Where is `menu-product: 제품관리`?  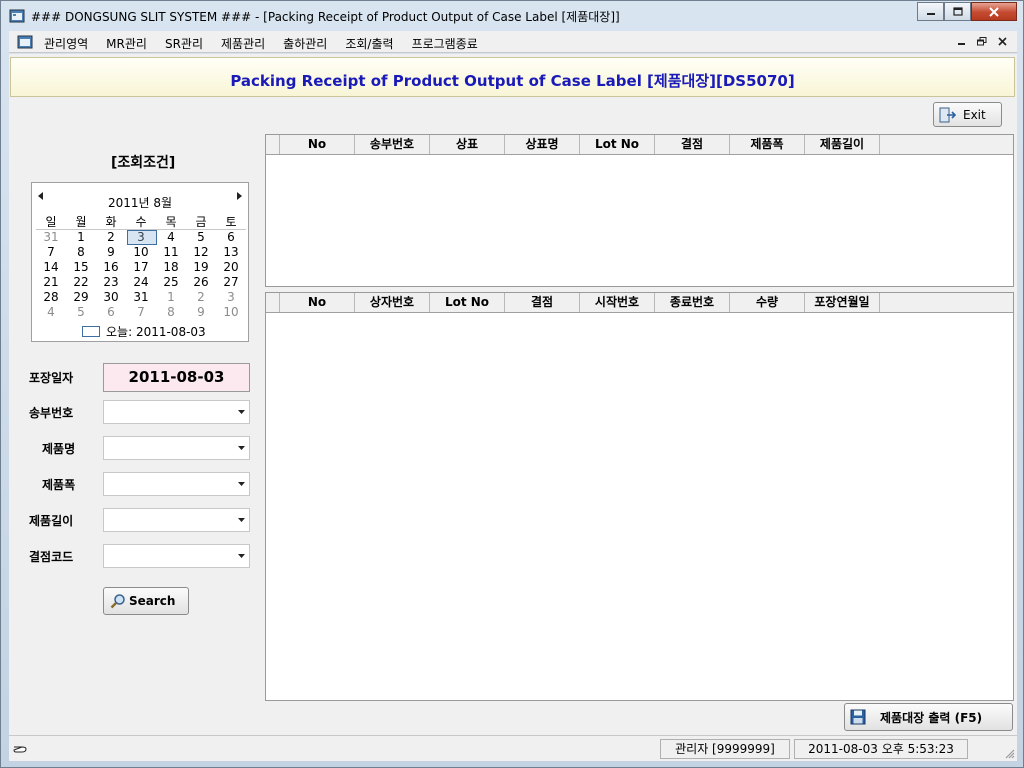 menu-product: 제품관리 is located at coordinates (243, 43).